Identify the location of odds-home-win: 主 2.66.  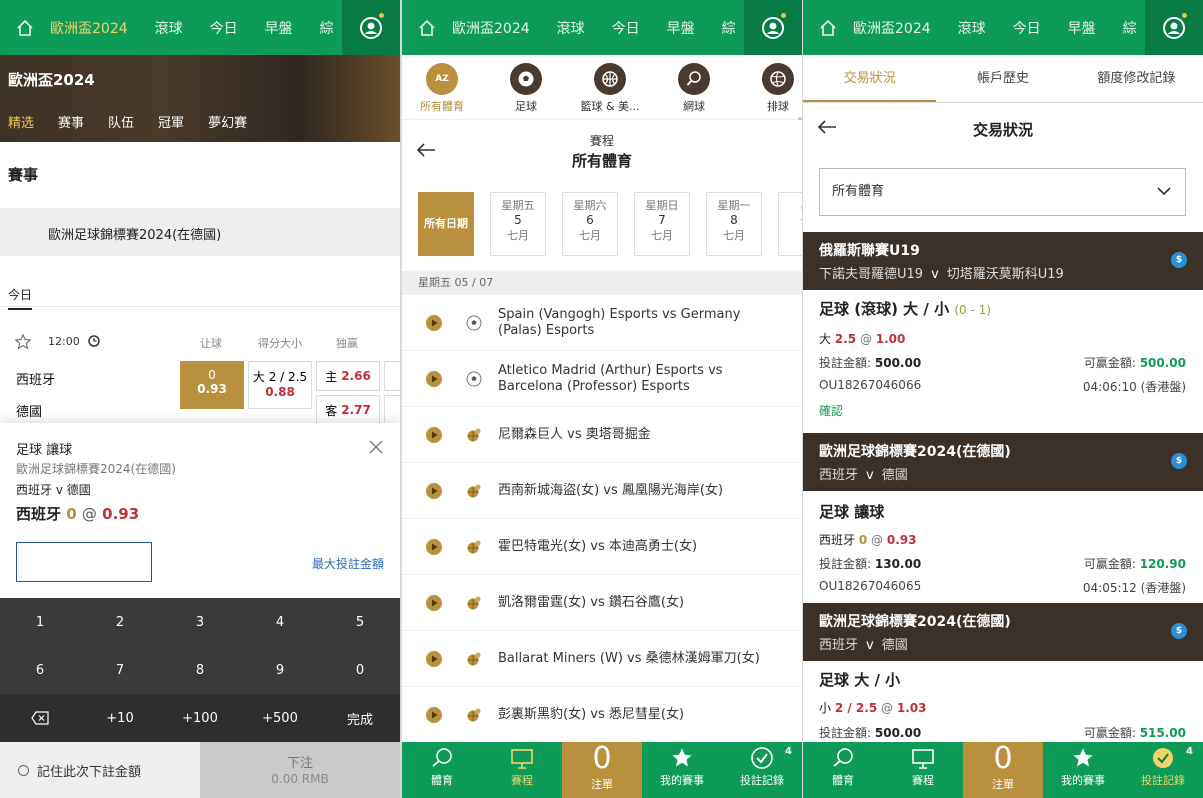
(348, 376).